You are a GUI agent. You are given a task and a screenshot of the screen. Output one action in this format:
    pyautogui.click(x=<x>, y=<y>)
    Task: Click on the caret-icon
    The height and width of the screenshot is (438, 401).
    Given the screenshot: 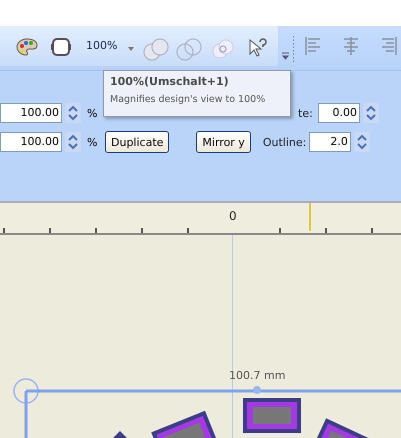 What is the action you would take?
    pyautogui.click(x=131, y=49)
    